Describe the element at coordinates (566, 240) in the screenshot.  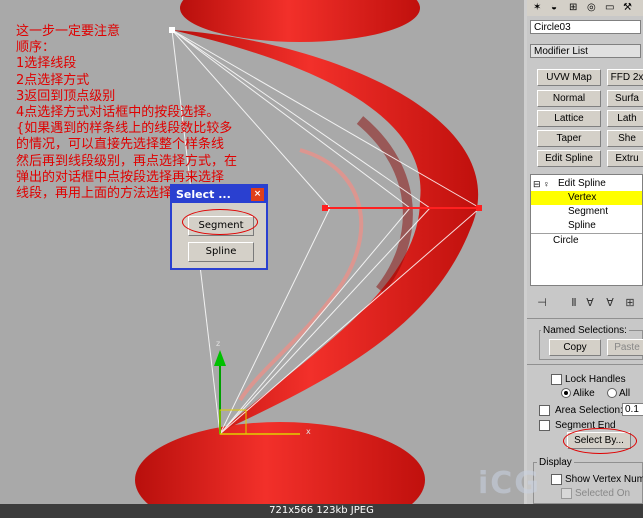
I see `stack-item-label: Circle` at that location.